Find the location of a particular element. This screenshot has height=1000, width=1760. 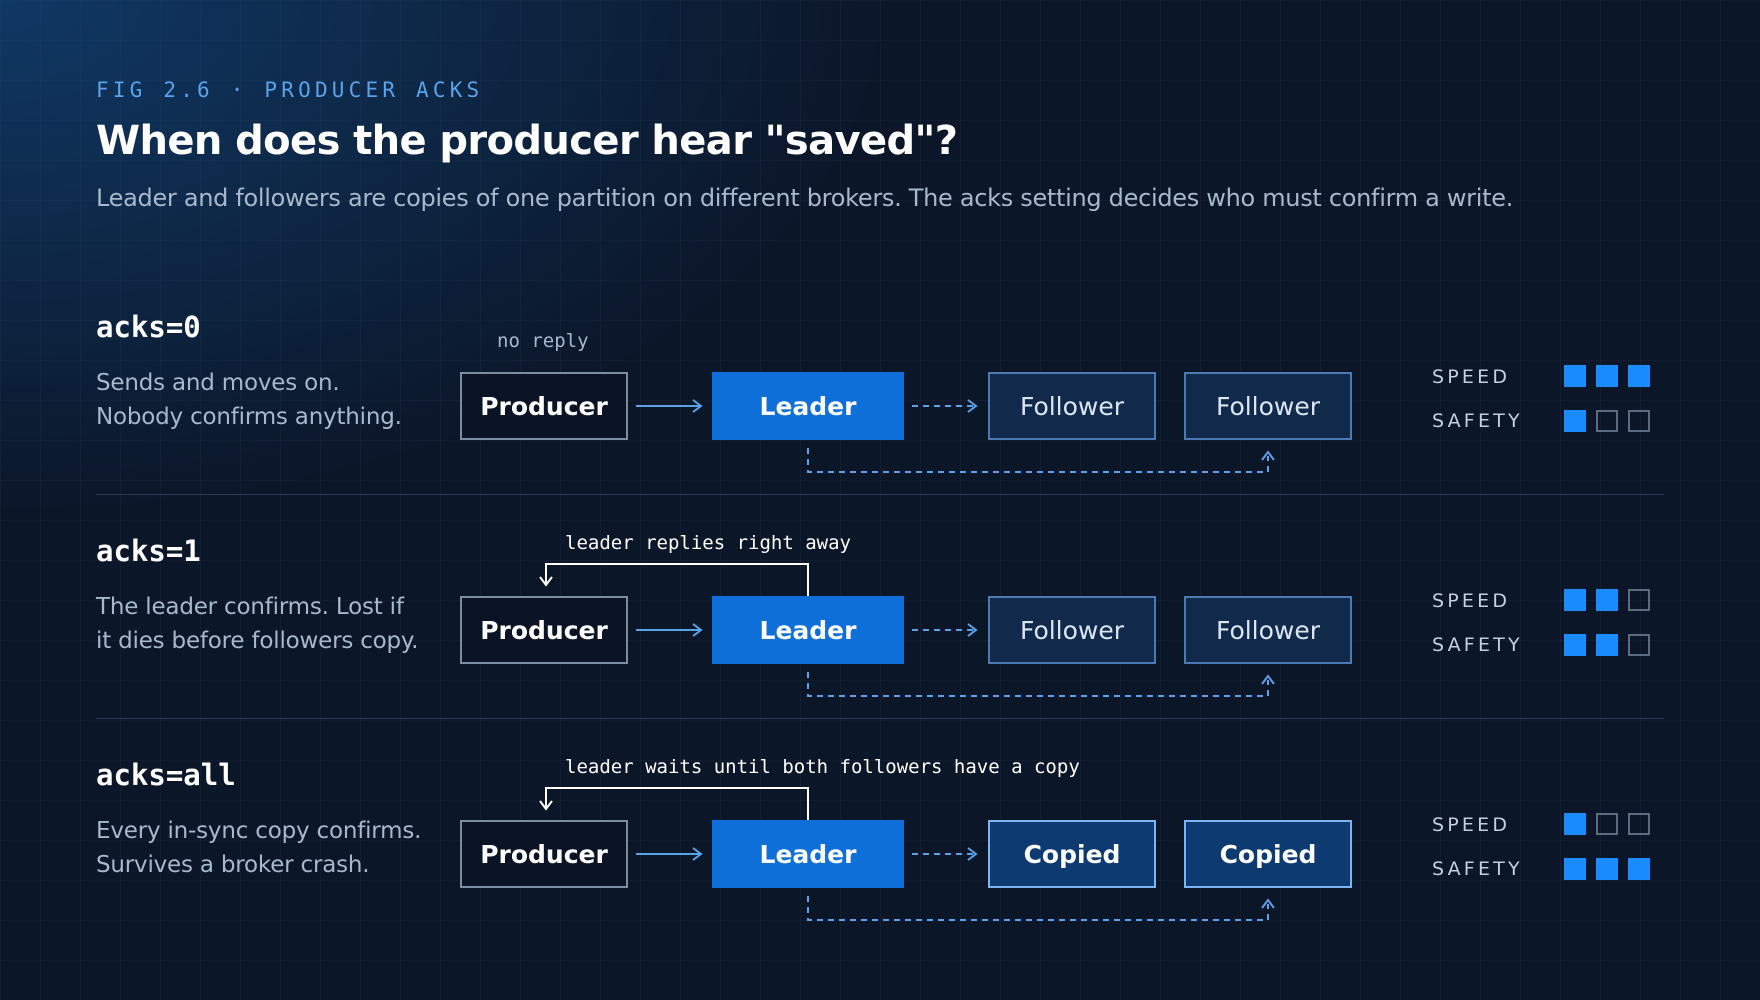

leader-node: Leader is located at coordinates (808, 854).